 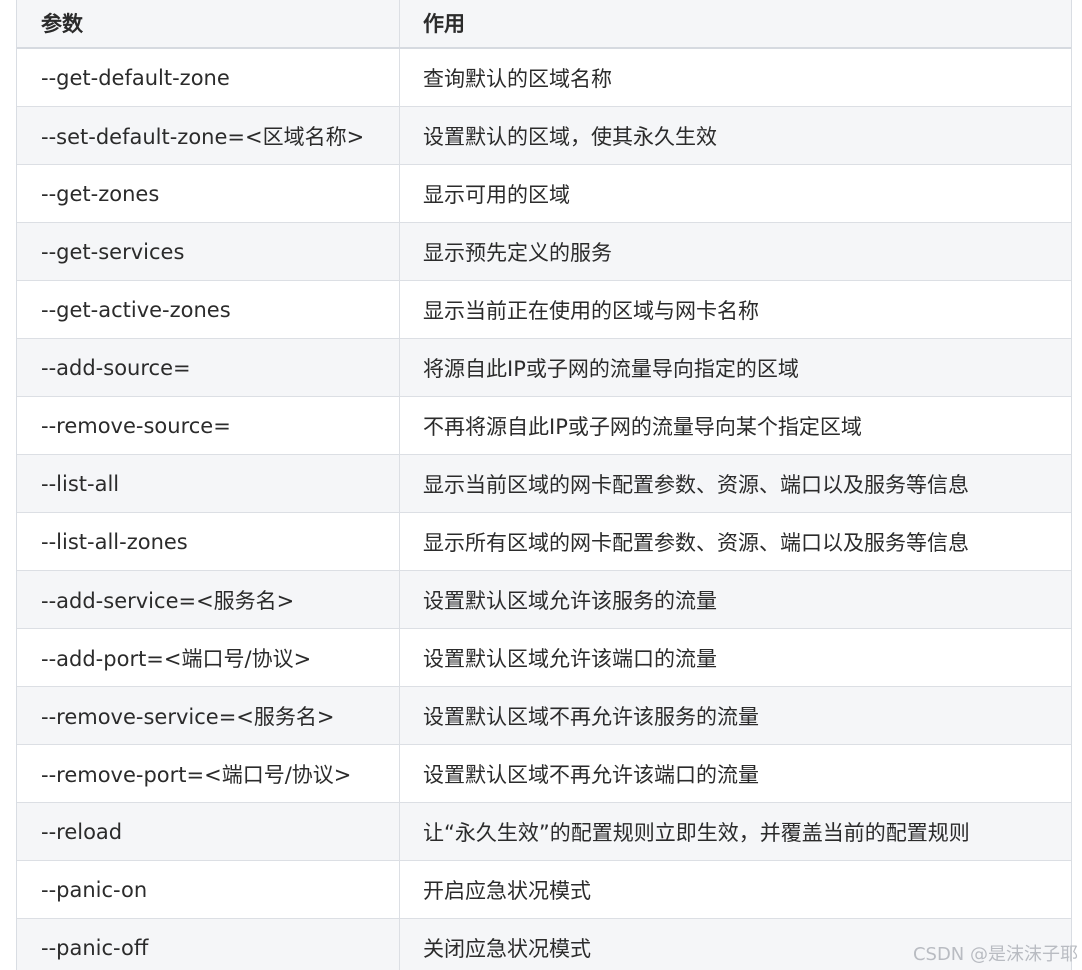 What do you see at coordinates (208, 251) in the screenshot?
I see `param-cell: --get-services` at bounding box center [208, 251].